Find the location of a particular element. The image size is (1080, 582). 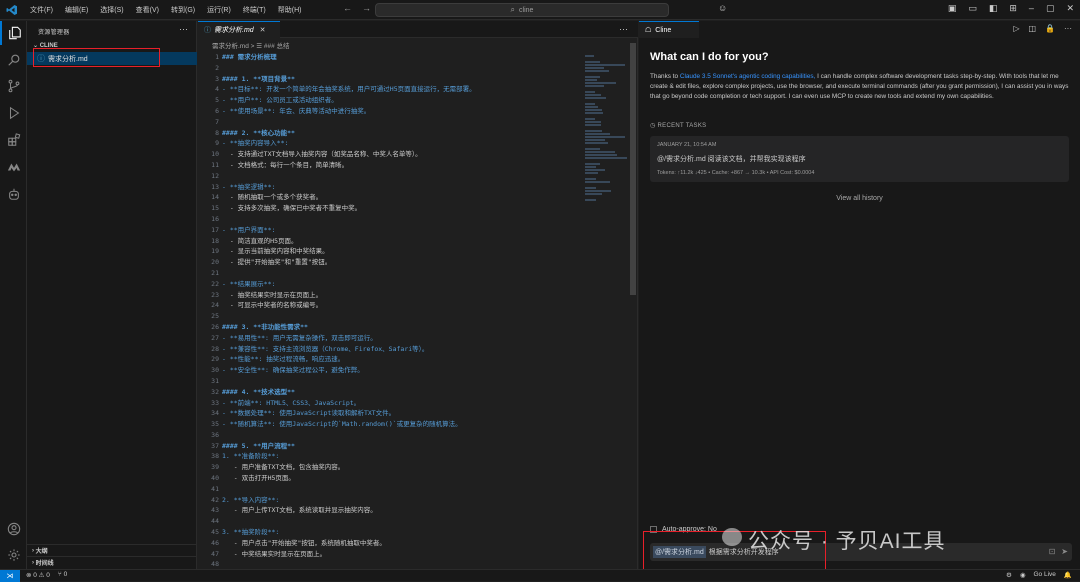

code-line: 10 - 支持通过TXT文档导入抽奖内容（如奖品名称、中奖人名单等）。 is located at coordinates (390, 154).